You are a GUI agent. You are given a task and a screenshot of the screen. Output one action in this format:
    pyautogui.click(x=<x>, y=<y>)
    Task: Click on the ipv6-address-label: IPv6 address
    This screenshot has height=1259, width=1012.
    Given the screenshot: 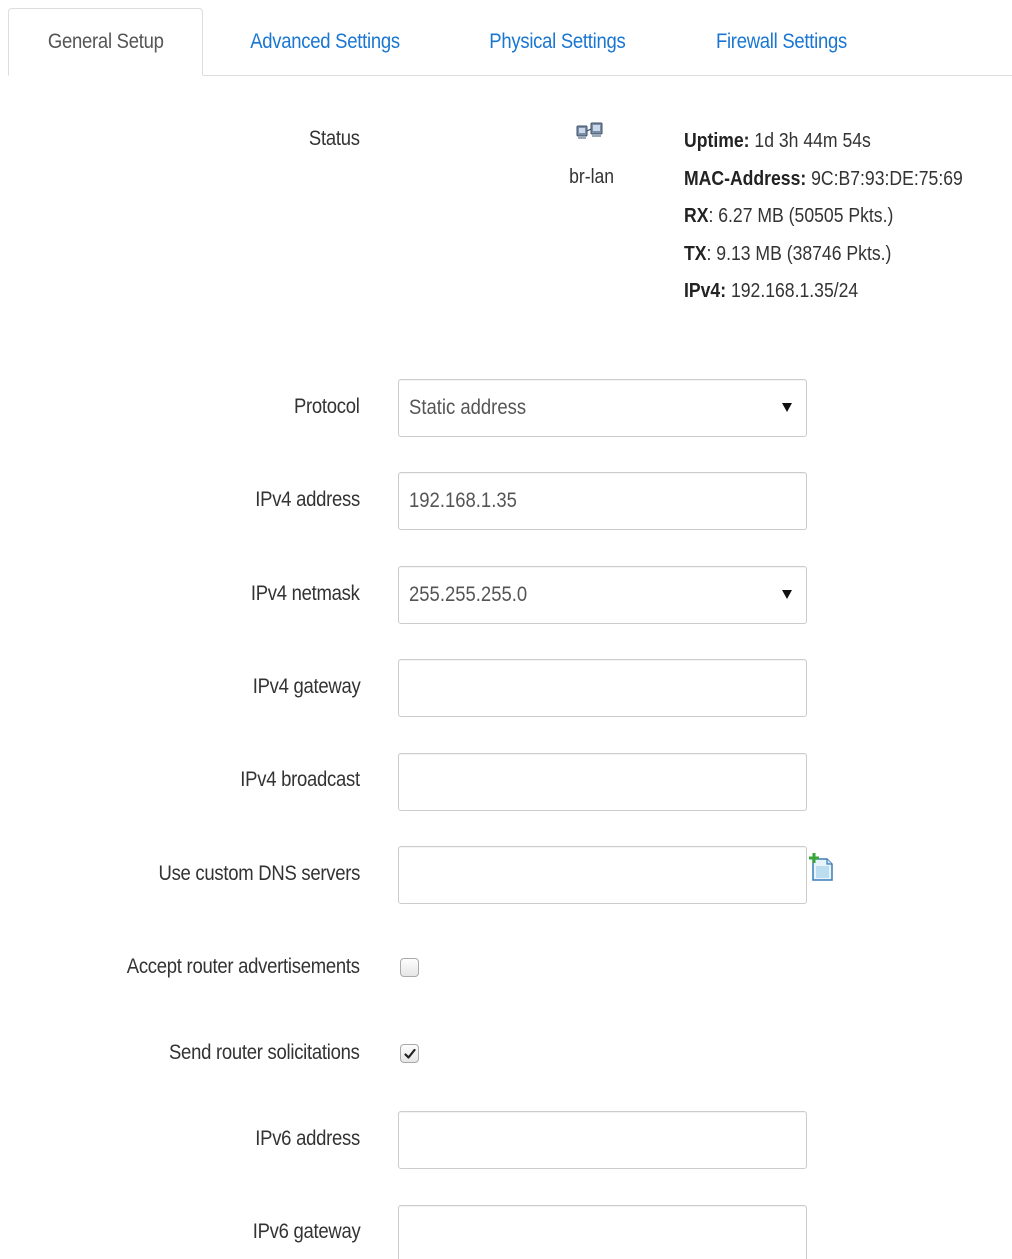 What is the action you would take?
    pyautogui.click(x=307, y=1138)
    